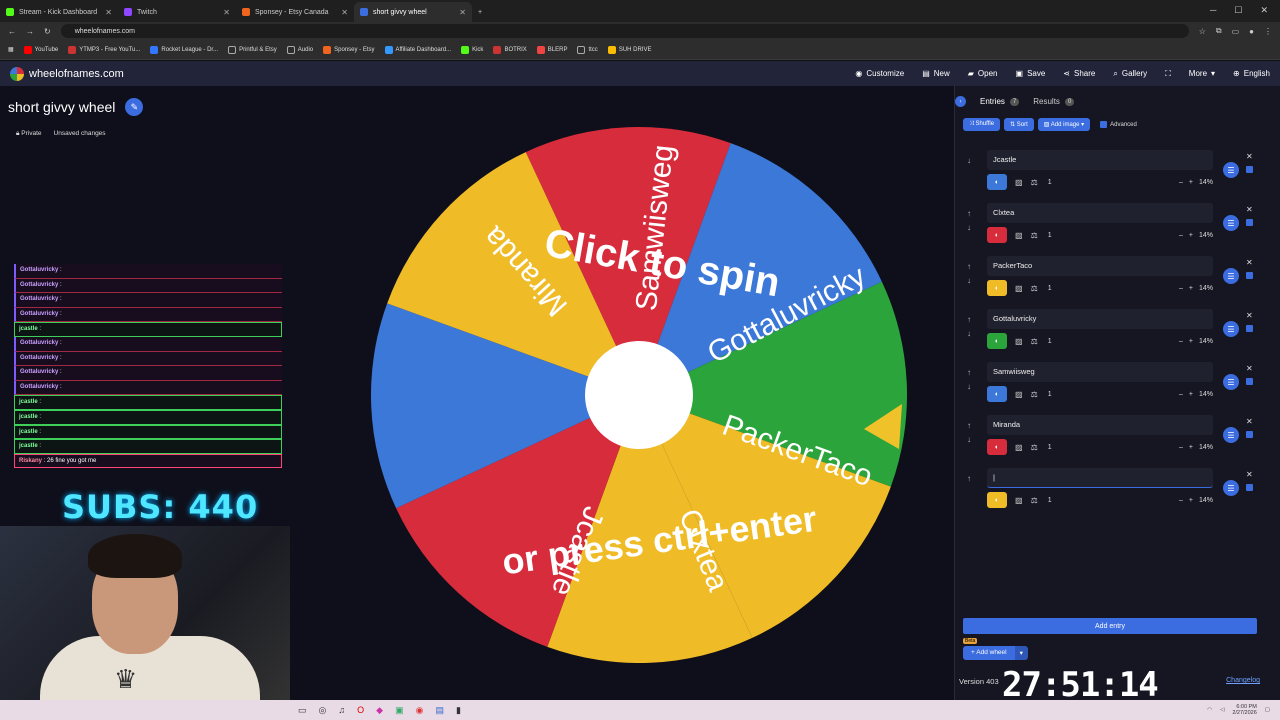  What do you see at coordinates (472, 49) in the screenshot?
I see `bookmark-kick: Kick` at bounding box center [472, 49].